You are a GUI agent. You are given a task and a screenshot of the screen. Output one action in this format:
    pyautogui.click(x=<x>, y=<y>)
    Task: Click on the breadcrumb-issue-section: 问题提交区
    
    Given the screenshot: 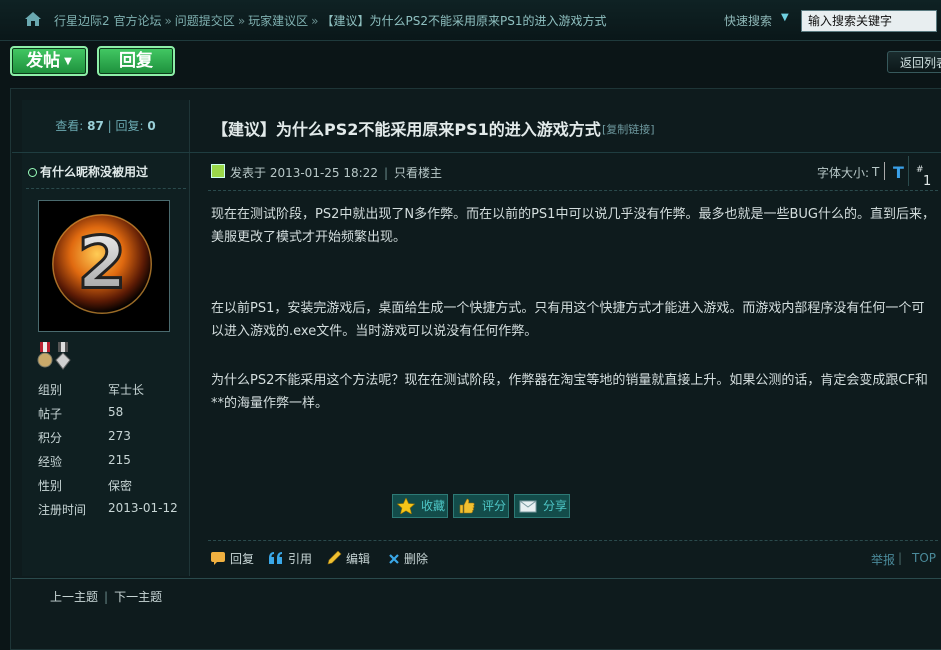 What is the action you would take?
    pyautogui.click(x=205, y=21)
    